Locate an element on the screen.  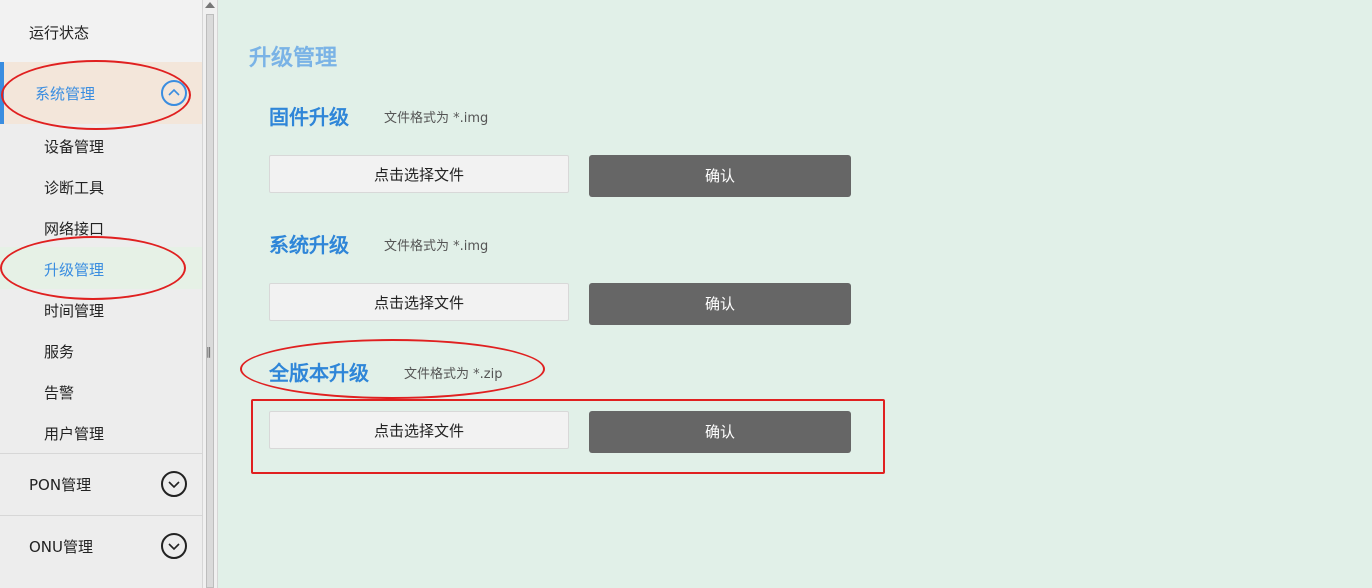
sidebar-item-label: ONU管理 is located at coordinates (61, 547).